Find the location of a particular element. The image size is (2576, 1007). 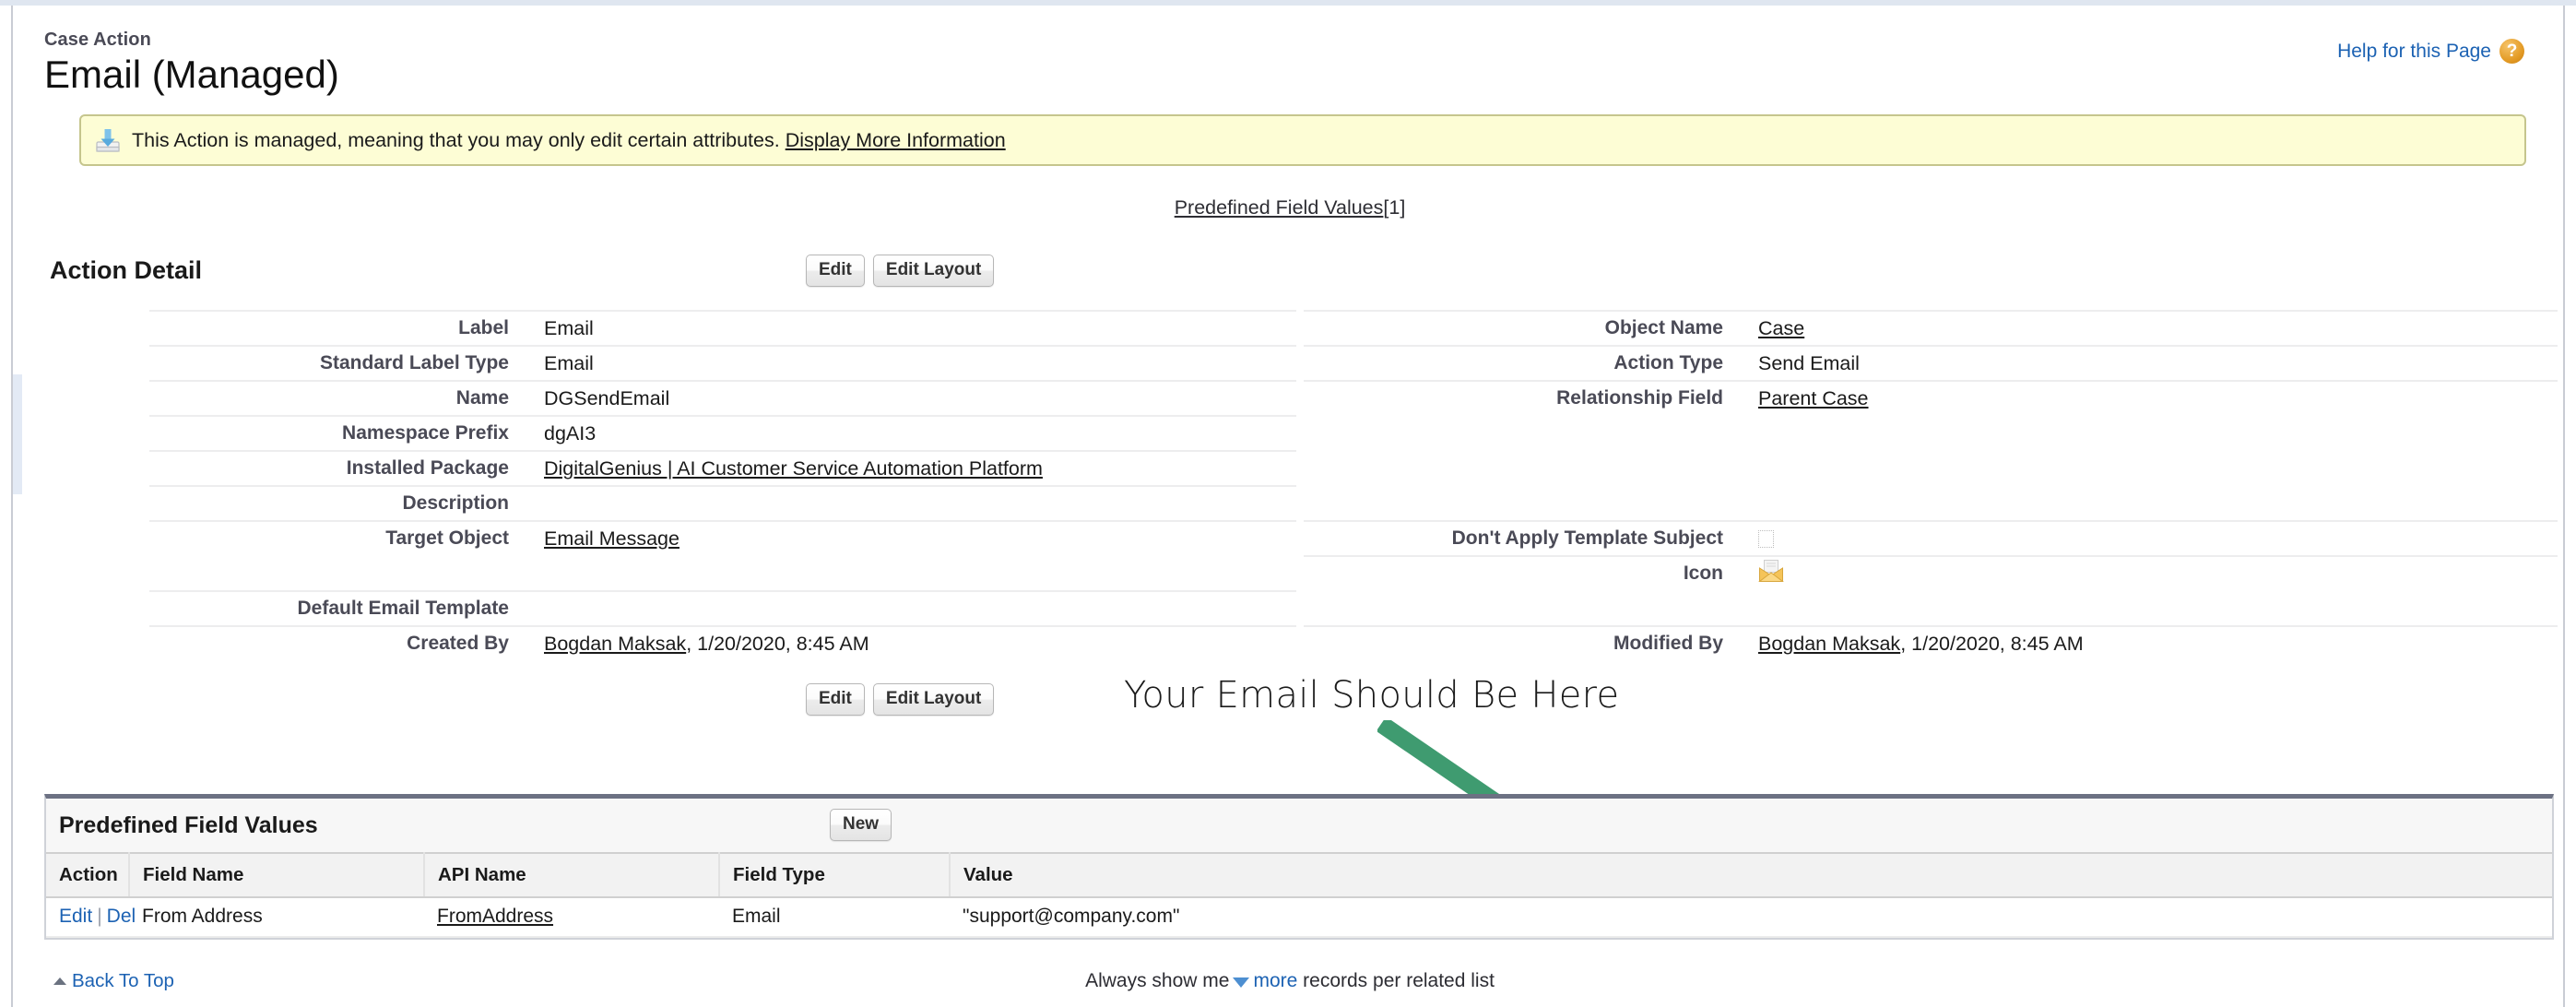

package-install-icon is located at coordinates (108, 140).